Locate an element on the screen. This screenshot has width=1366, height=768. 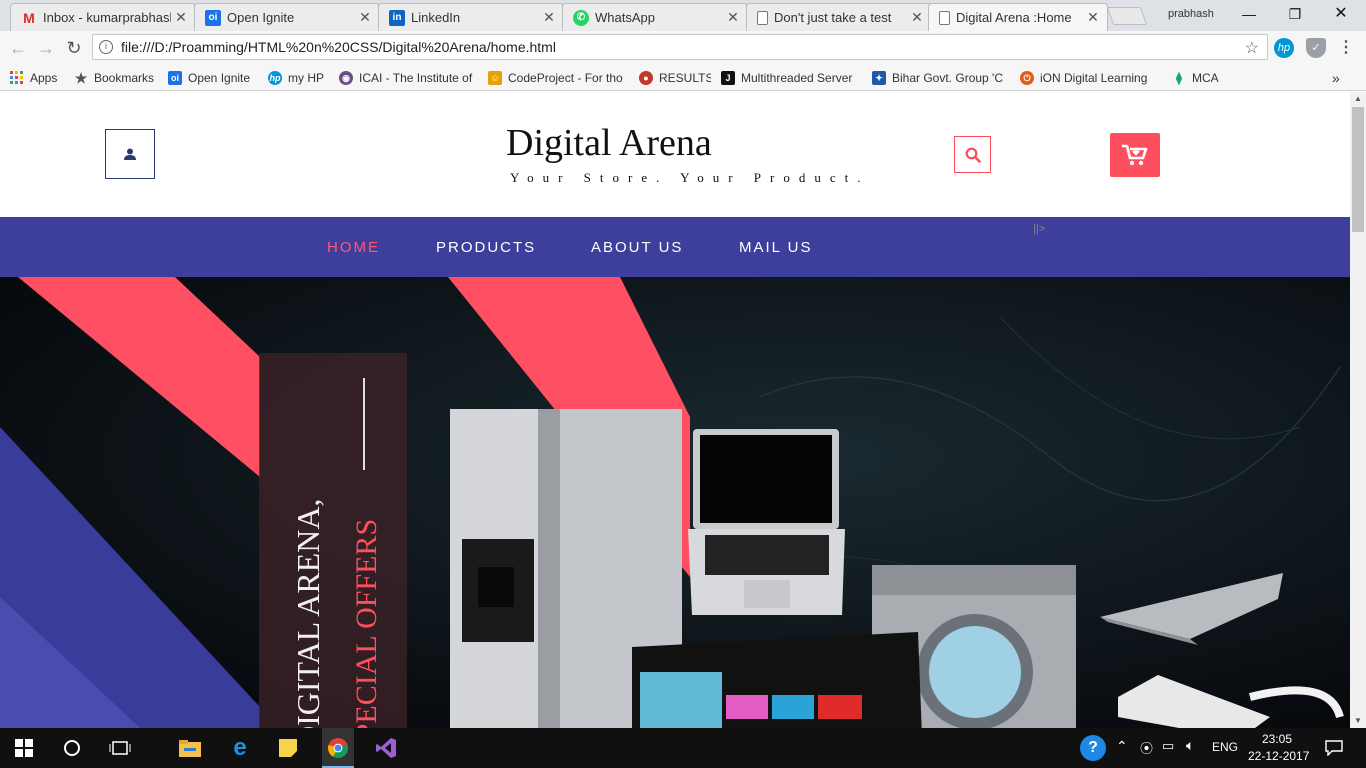
bookmark-star-icon: ☆ is located at coordinates (1252, 48).